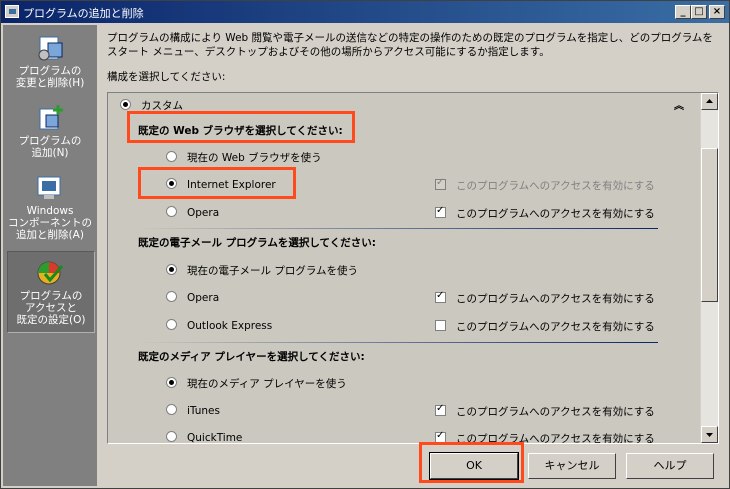 This screenshot has height=489, width=730. What do you see at coordinates (166, 77) in the screenshot?
I see `select-configuration-label: 構成を選択してください:` at bounding box center [166, 77].